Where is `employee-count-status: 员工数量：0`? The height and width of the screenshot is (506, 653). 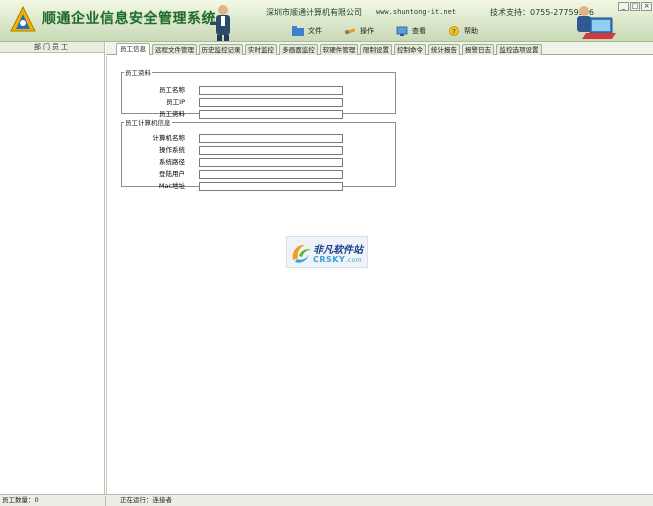 employee-count-status: 员工数量：0 is located at coordinates (20, 500).